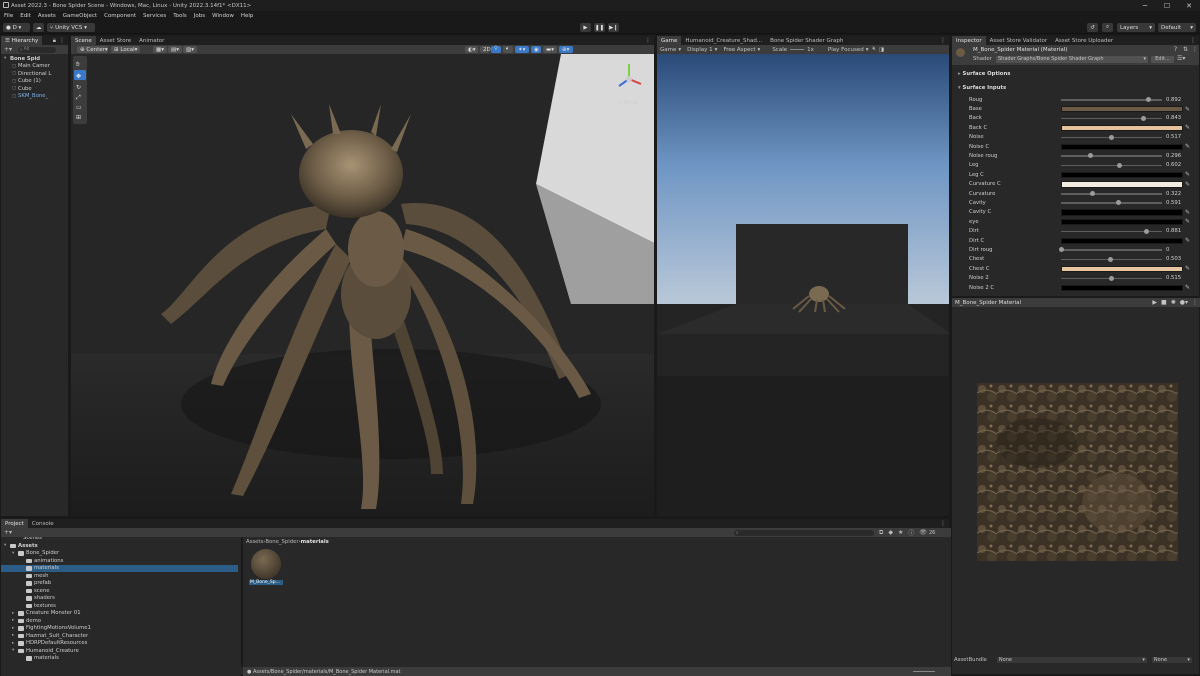 The image size is (1200, 676). Describe the element at coordinates (508, 49) in the screenshot. I see `audio-toggle-icon: 🔈︎` at that location.